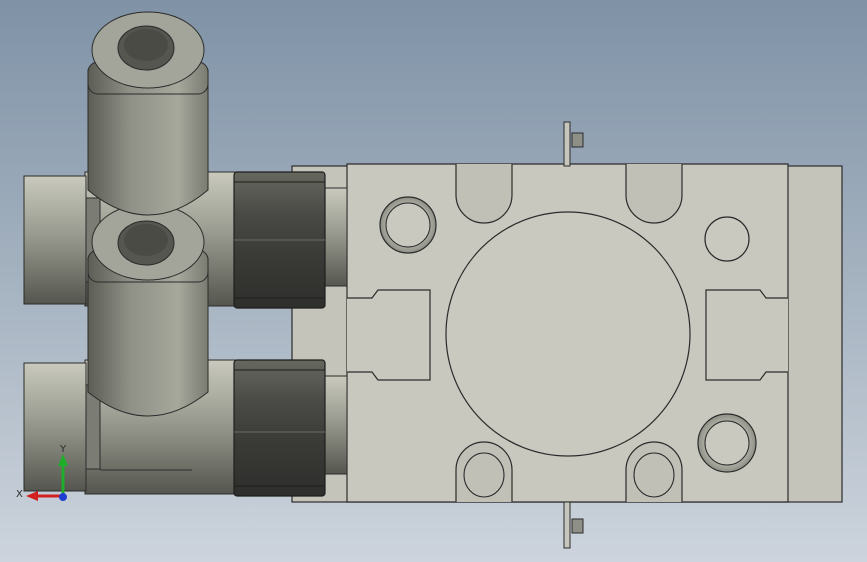 The image size is (867, 562). I want to click on axis-y-label: Y, so click(63, 449).